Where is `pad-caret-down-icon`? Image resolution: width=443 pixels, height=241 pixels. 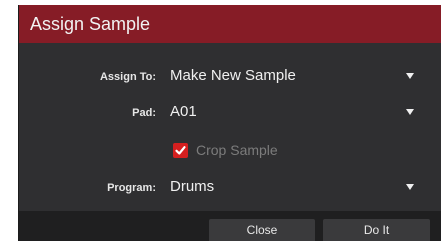
pad-caret-down-icon is located at coordinates (410, 112).